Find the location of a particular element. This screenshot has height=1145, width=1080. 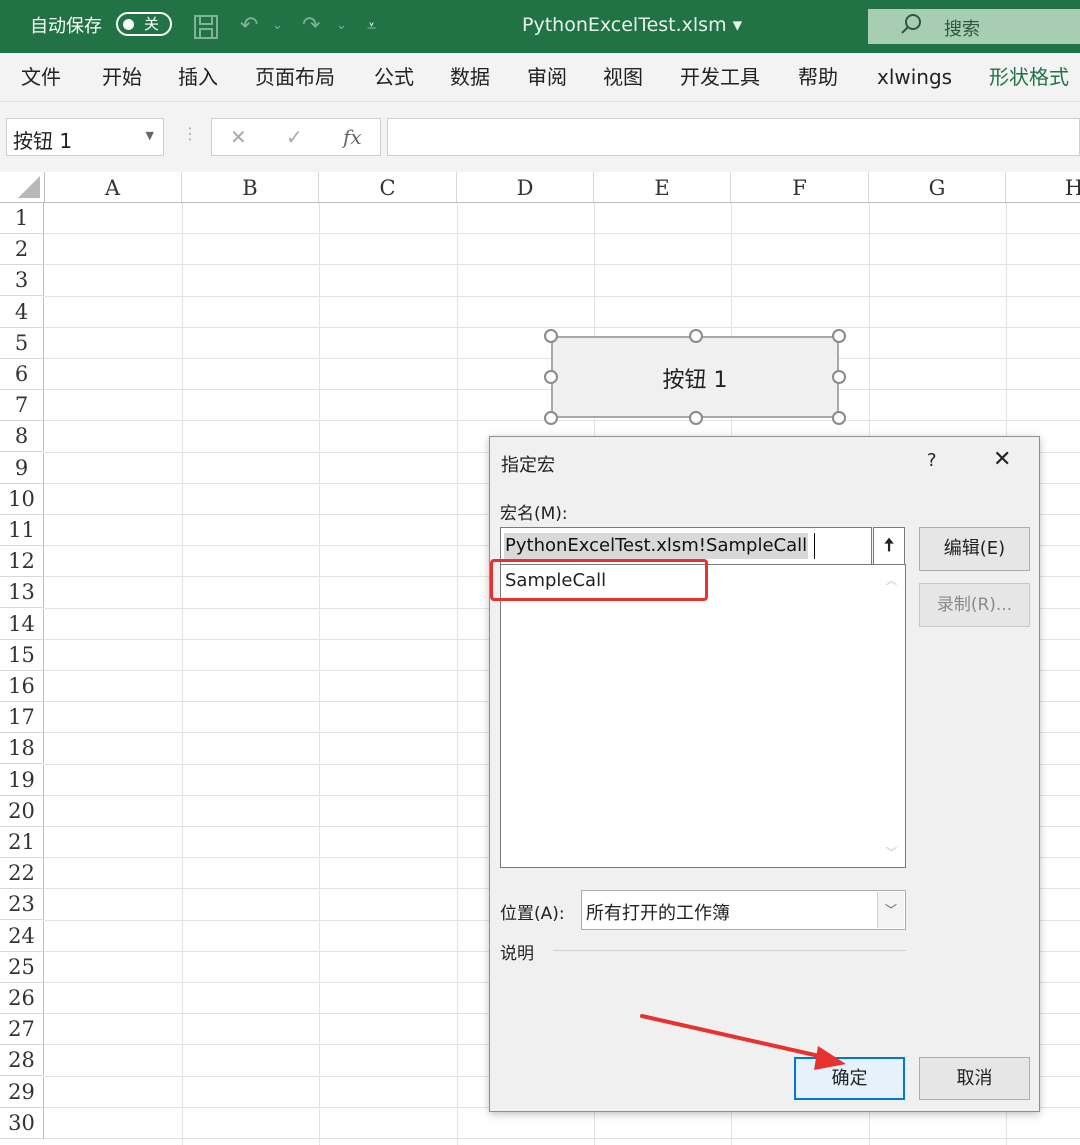

column-header-h: H is located at coordinates (1043, 187).